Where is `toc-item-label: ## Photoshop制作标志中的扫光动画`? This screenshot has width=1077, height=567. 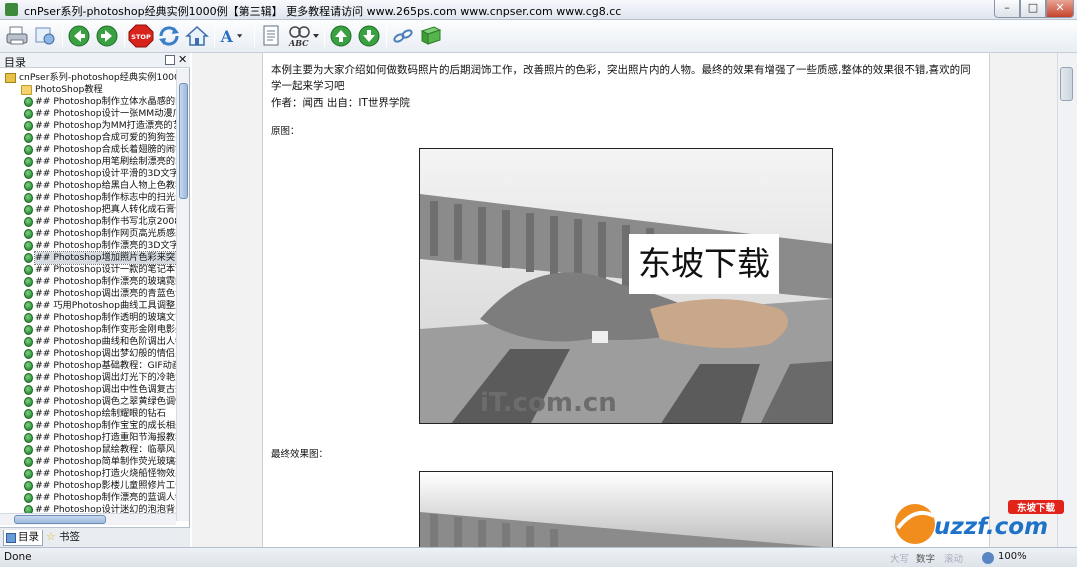 toc-item-label: ## Photoshop制作标志中的扫光动画 is located at coordinates (105, 197).